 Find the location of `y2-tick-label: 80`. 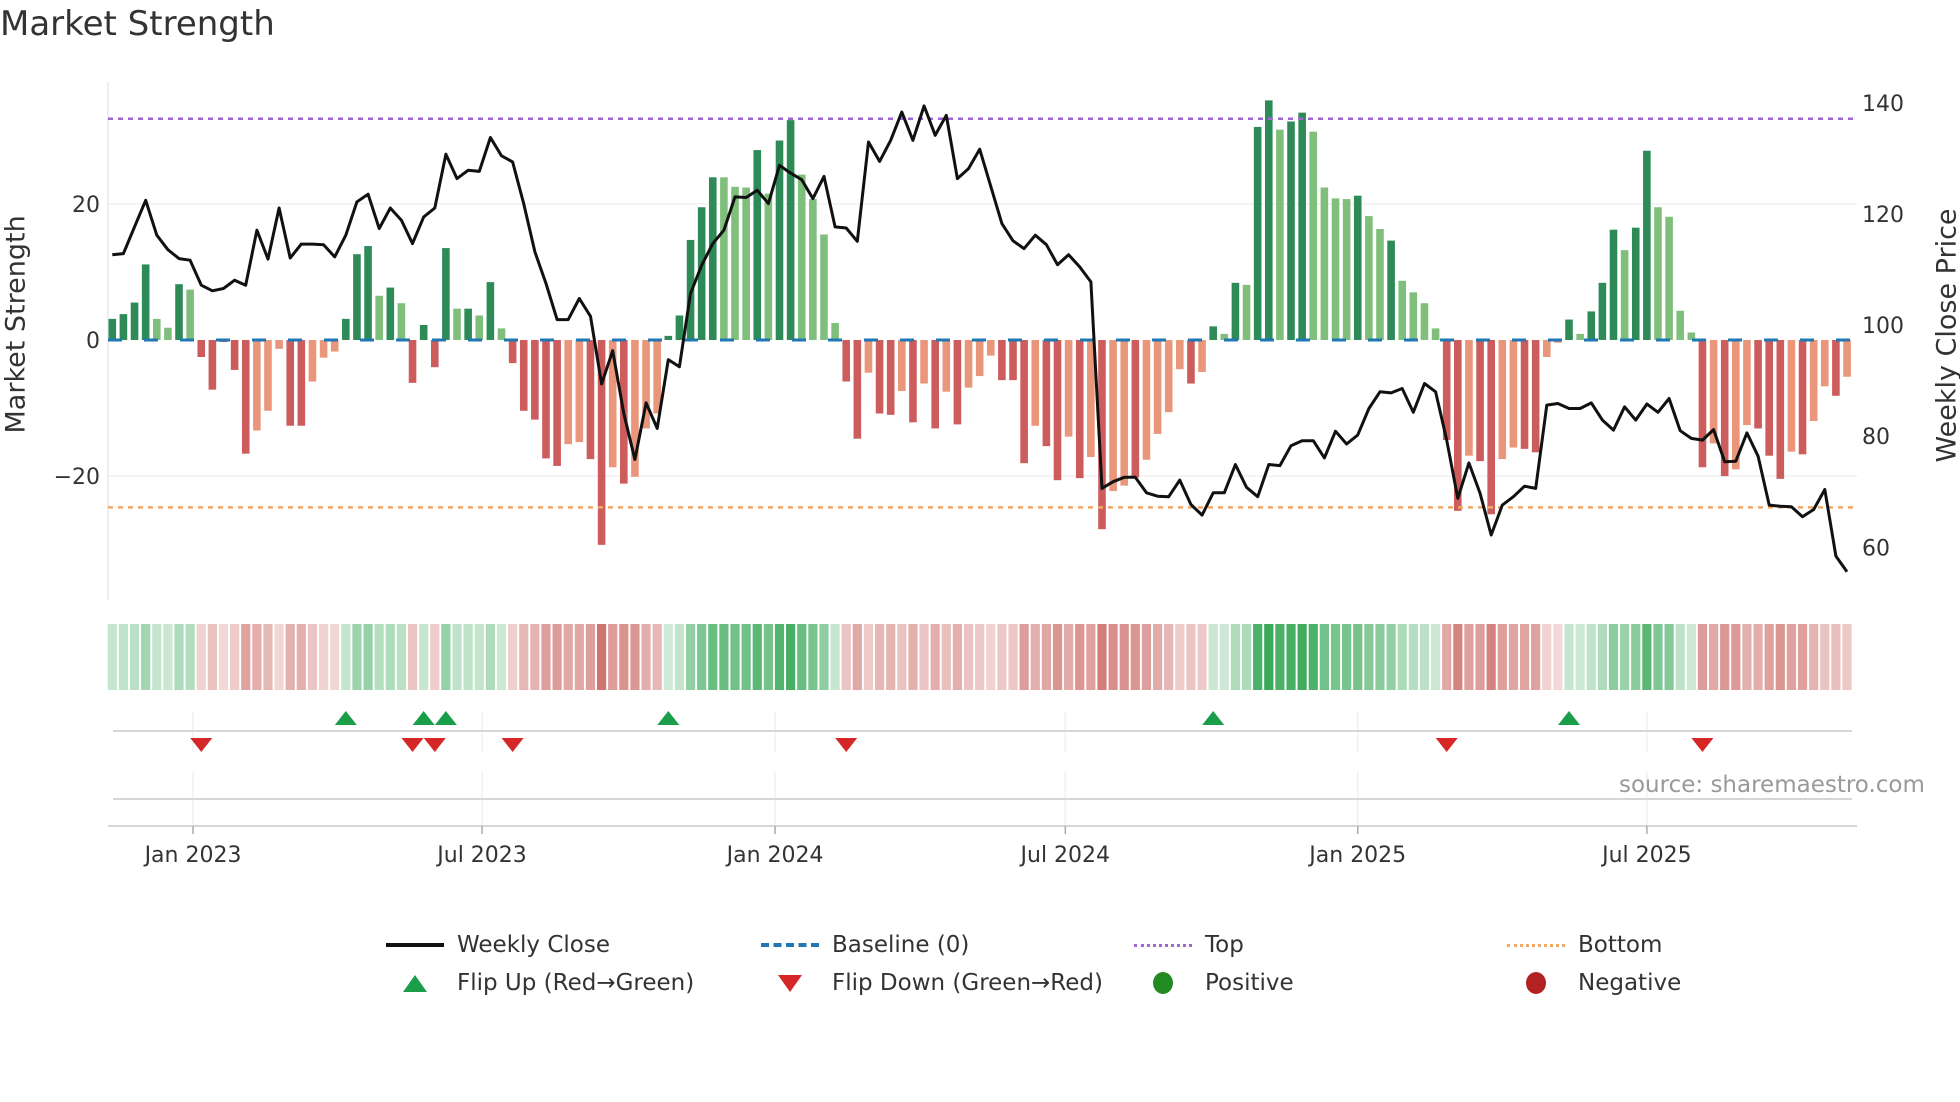

y2-tick-label: 80 is located at coordinates (1876, 437).